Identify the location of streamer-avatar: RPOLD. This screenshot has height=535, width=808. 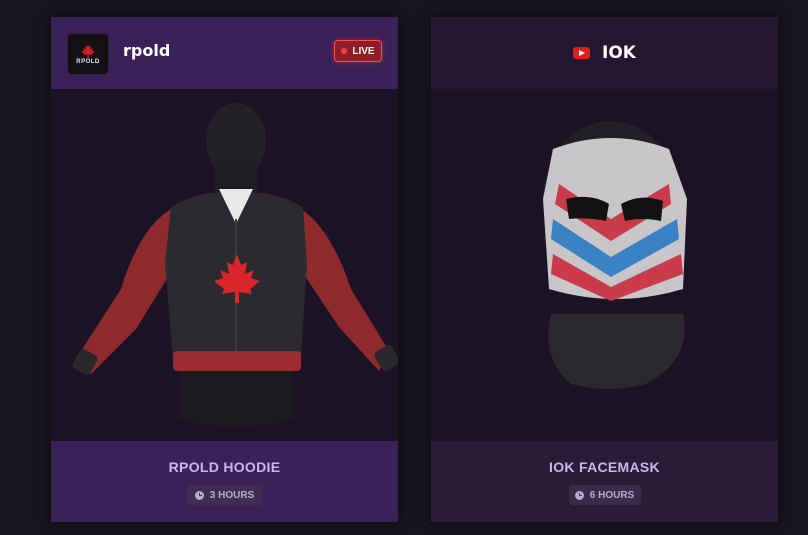
(88, 54).